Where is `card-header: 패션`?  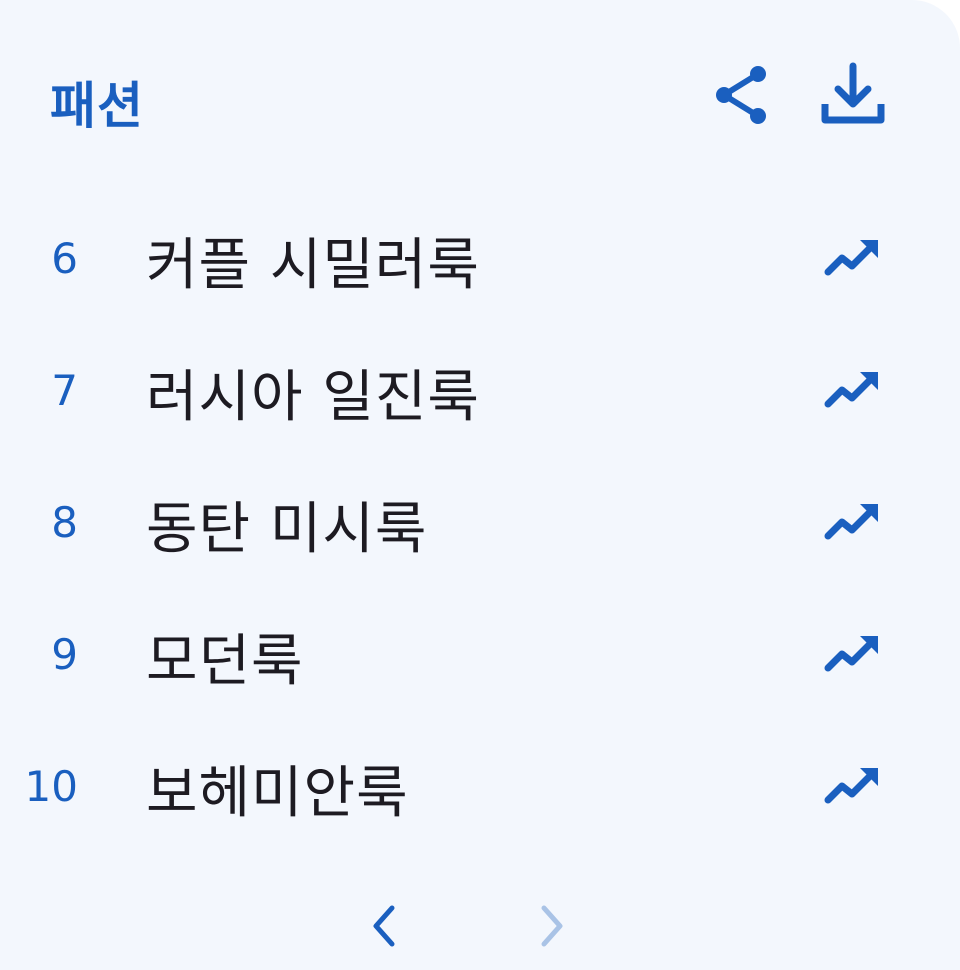
card-header: 패션 is located at coordinates (469, 100).